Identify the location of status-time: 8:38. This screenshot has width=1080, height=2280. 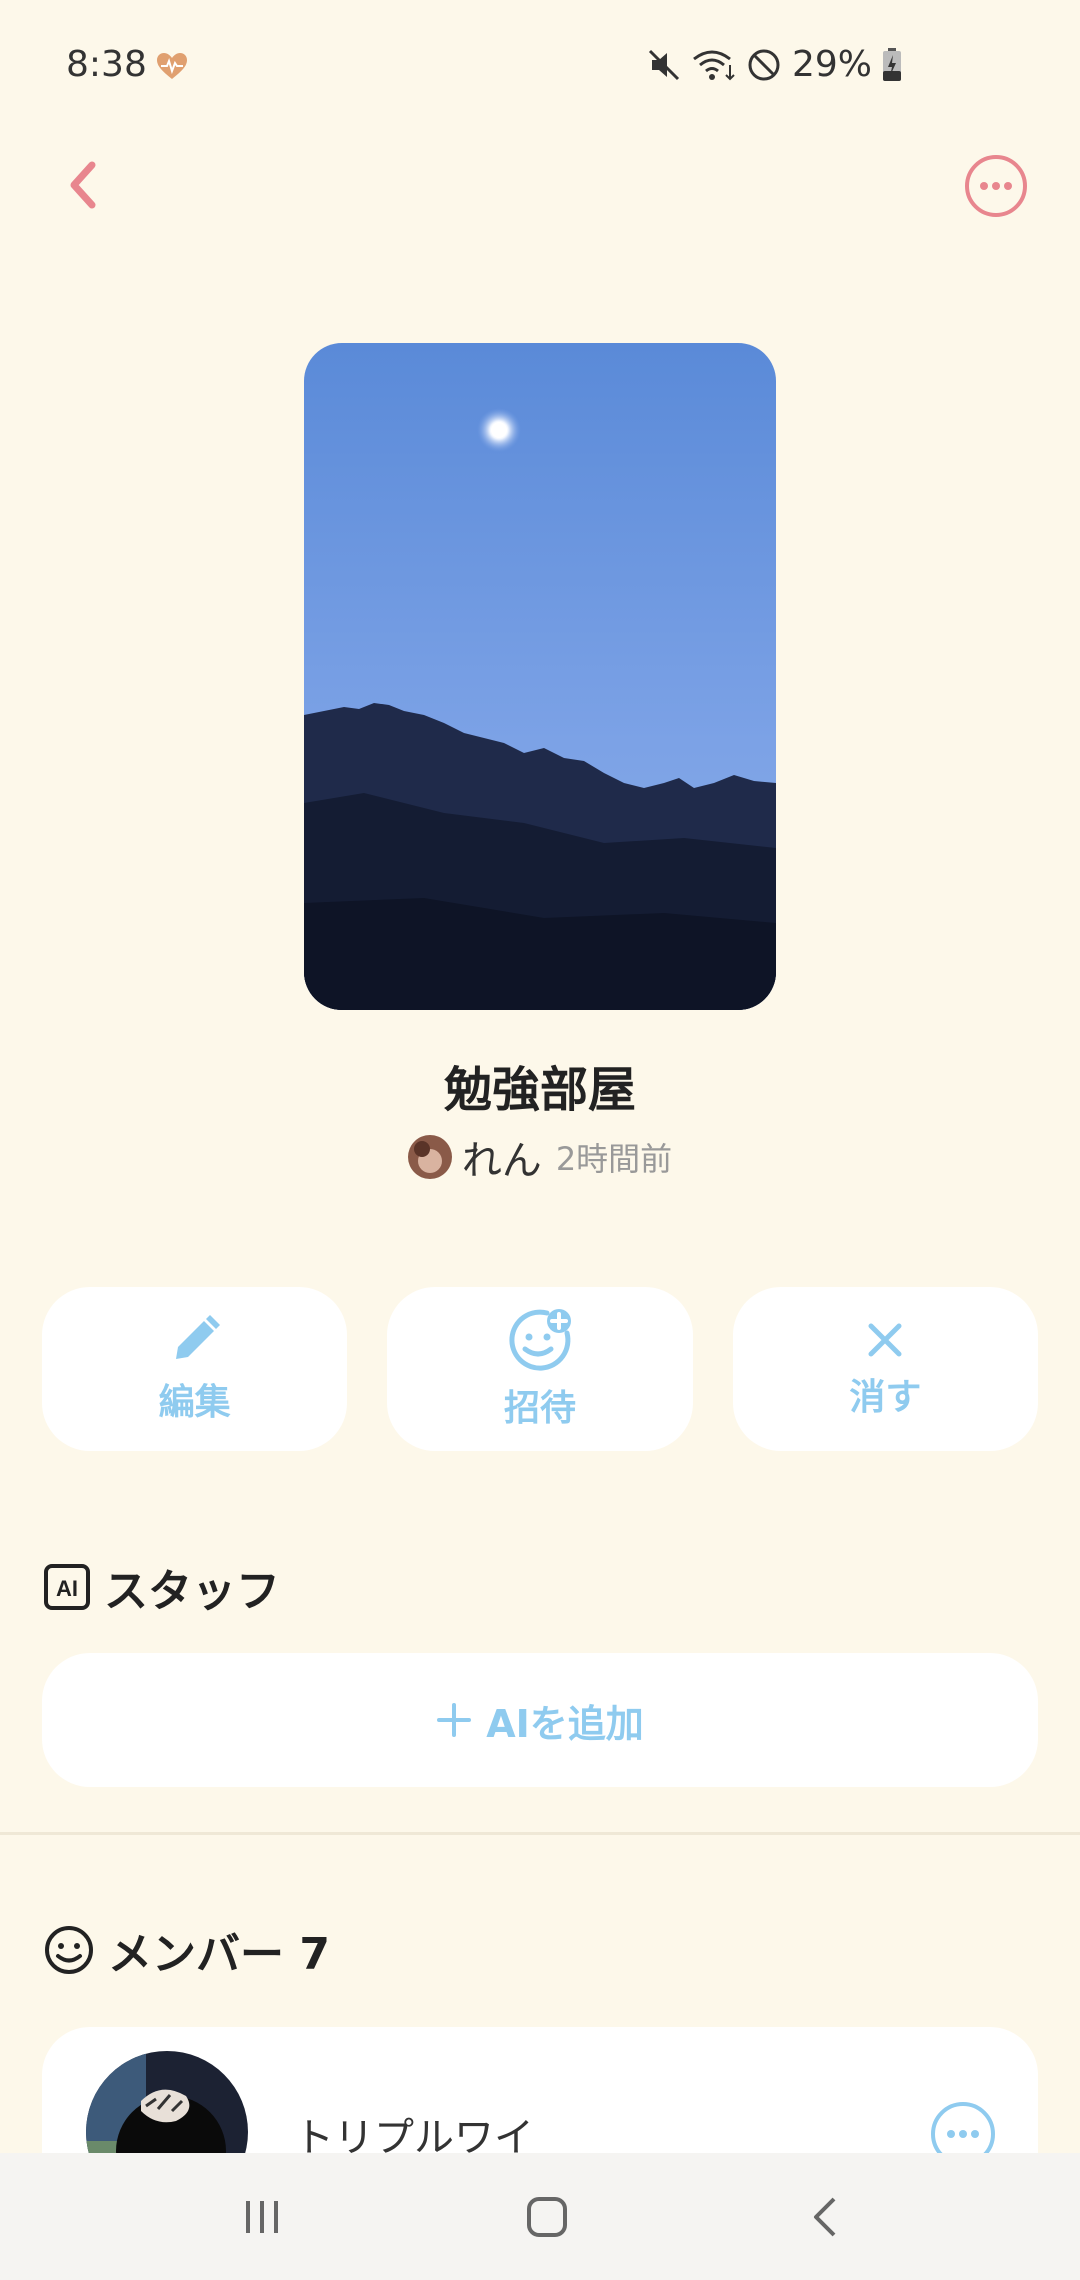
(106, 64).